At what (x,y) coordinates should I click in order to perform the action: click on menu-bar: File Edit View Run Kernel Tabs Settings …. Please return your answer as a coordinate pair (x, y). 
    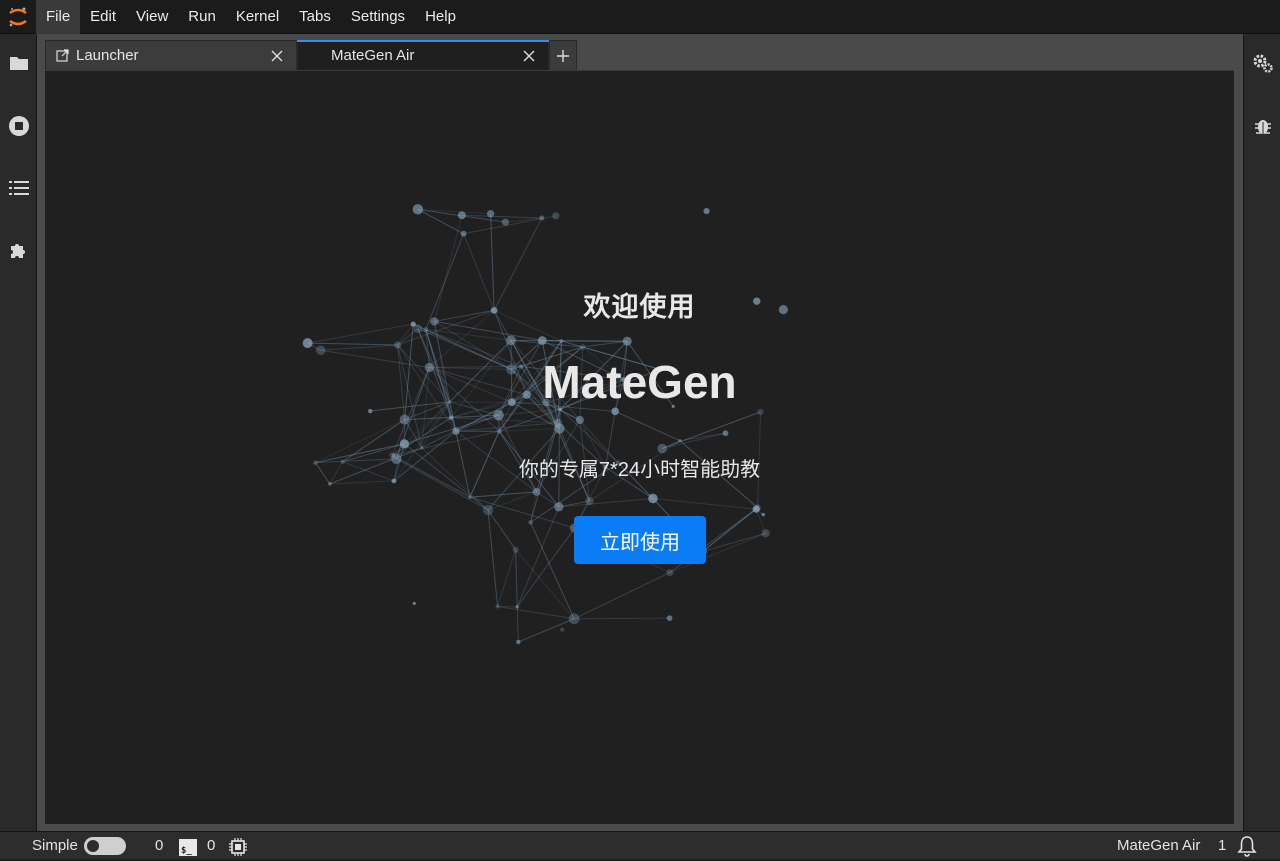
    Looking at the image, I should click on (640, 17).